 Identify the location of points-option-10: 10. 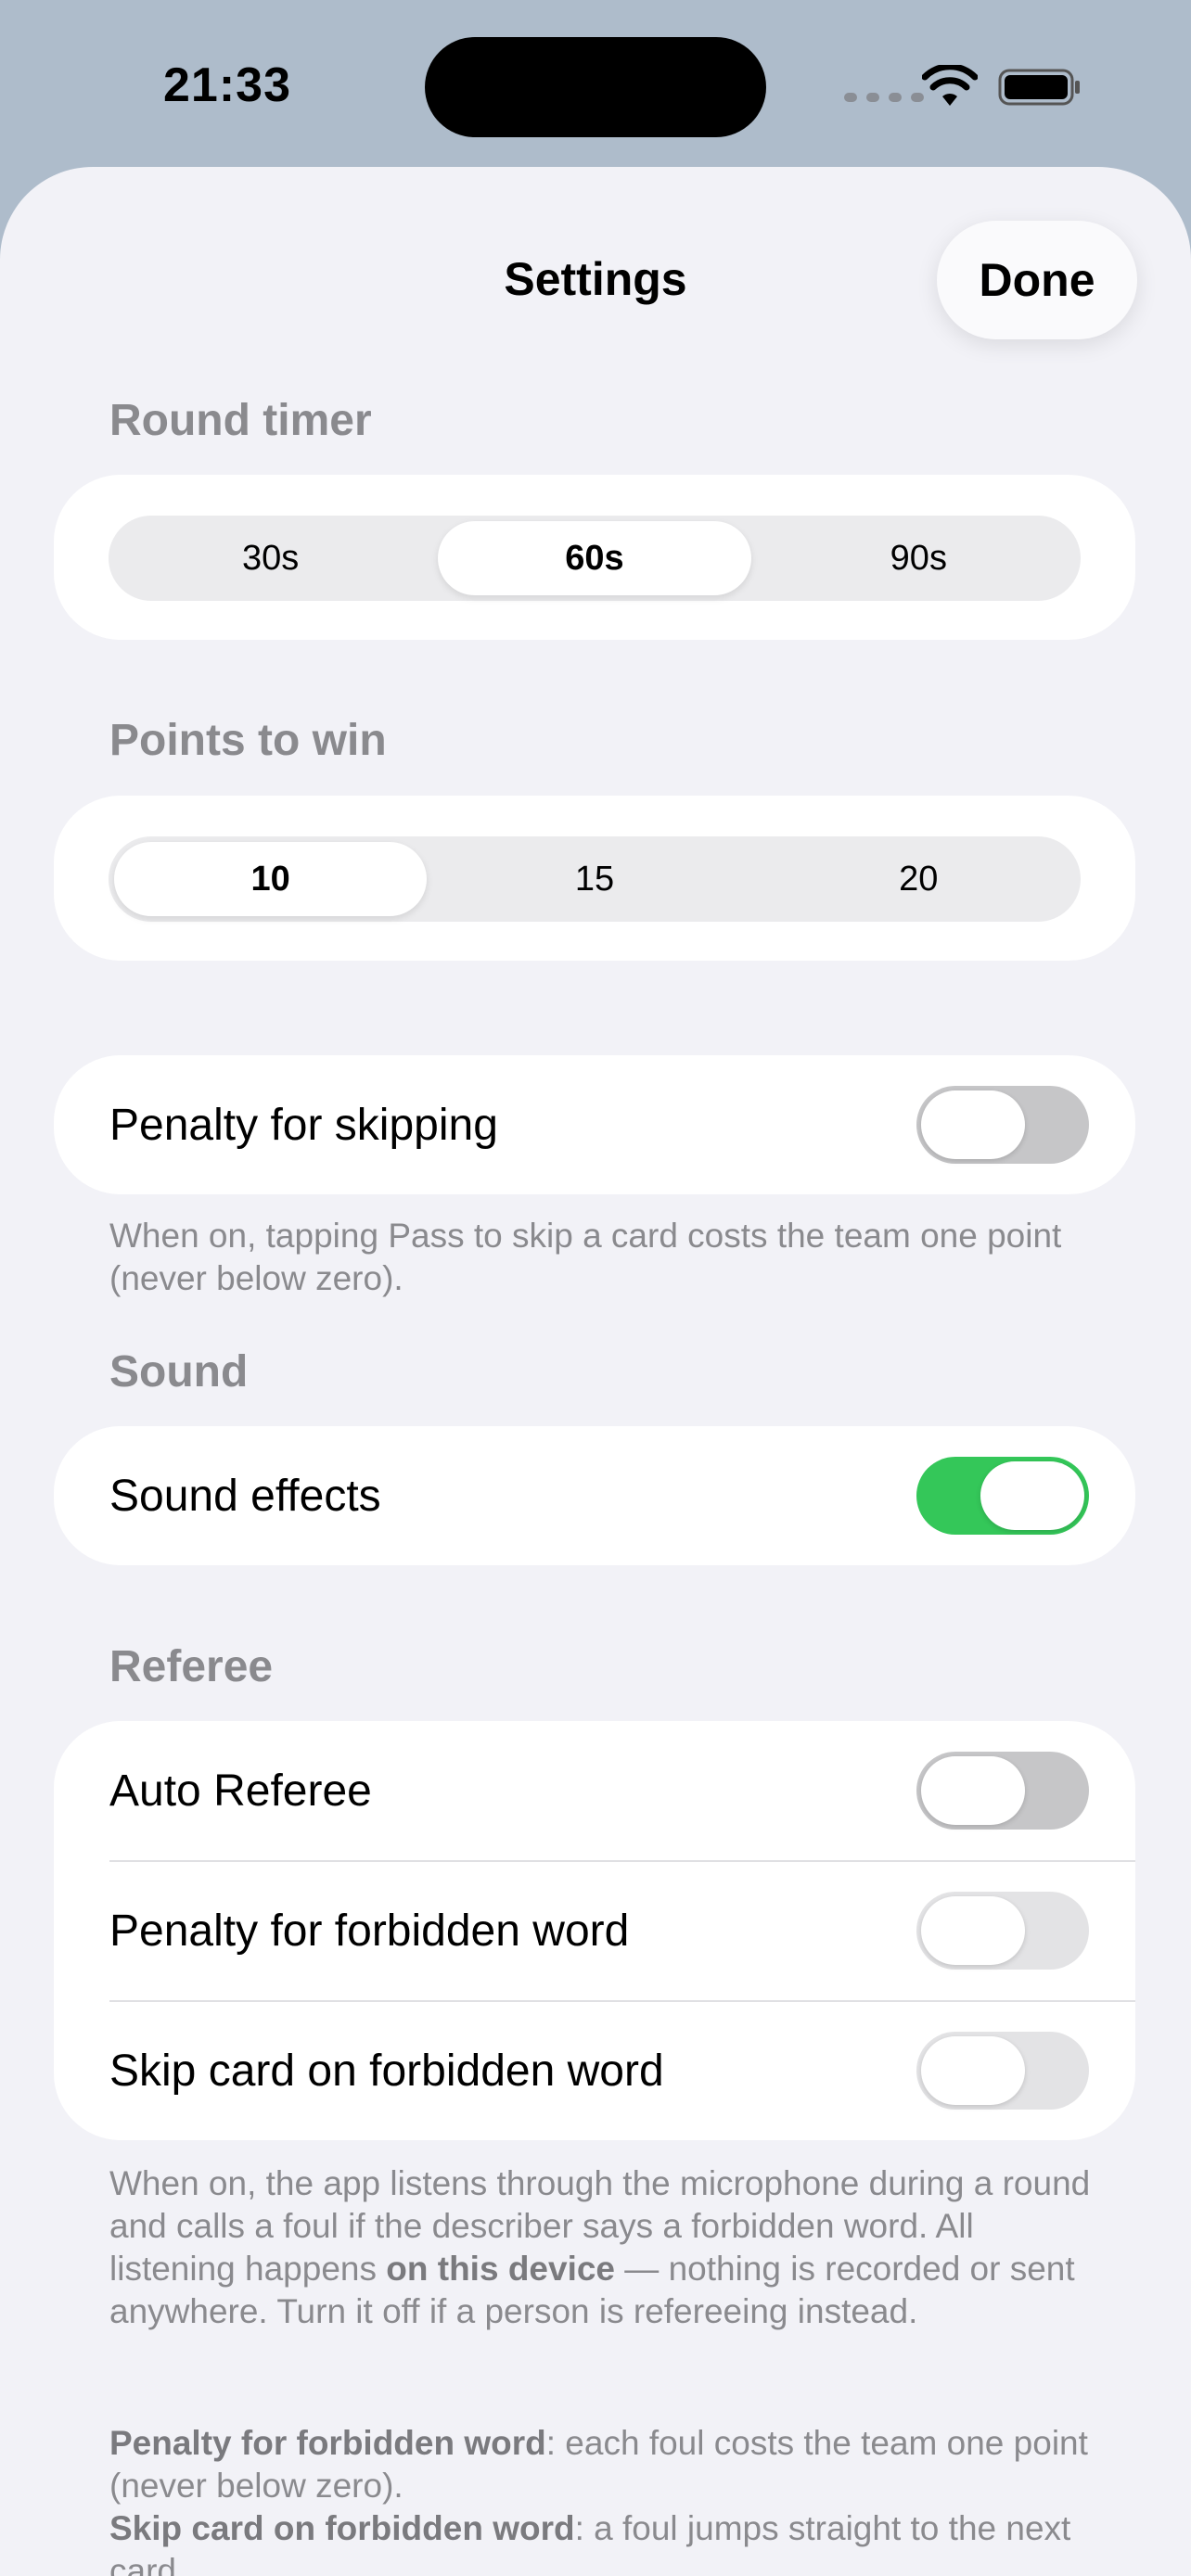
(271, 879).